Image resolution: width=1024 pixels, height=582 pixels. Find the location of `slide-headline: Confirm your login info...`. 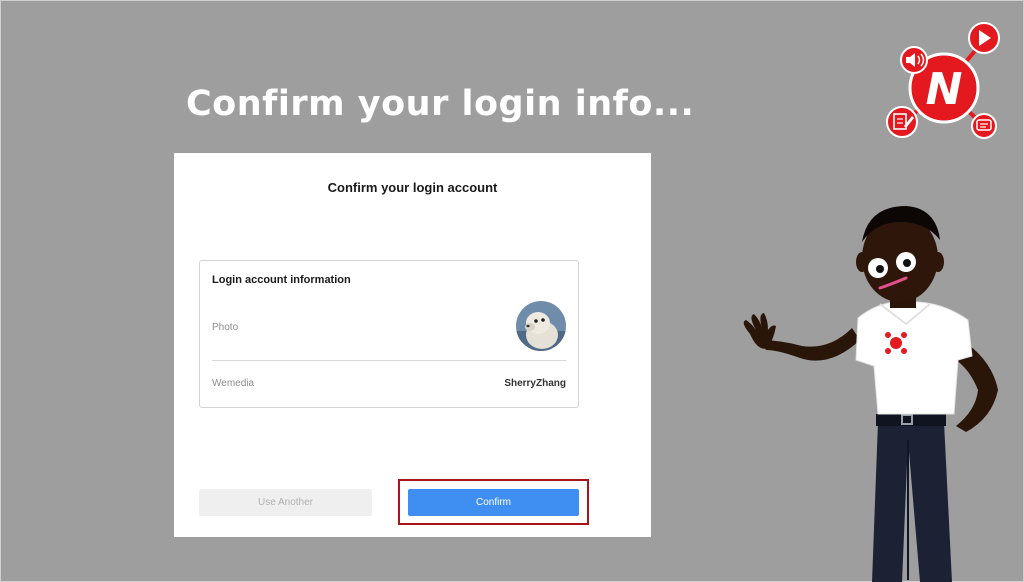

slide-headline: Confirm your login info... is located at coordinates (440, 104).